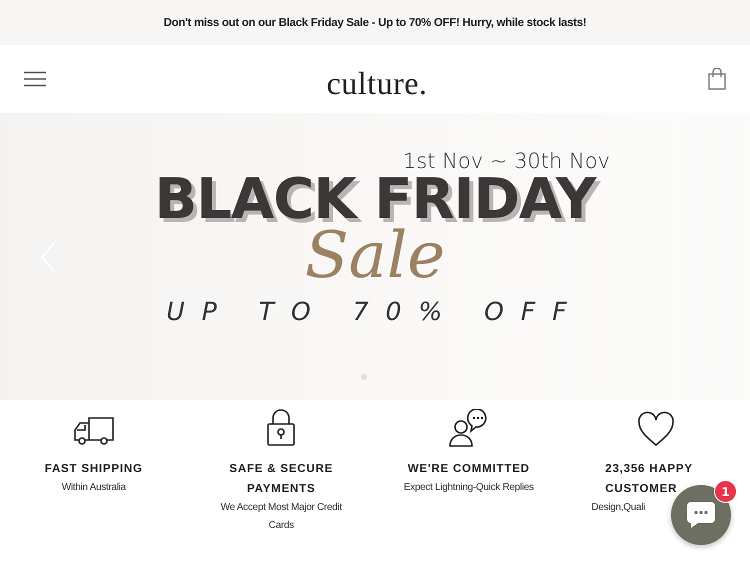 Image resolution: width=750 pixels, height=563 pixels. I want to click on heart-icon, so click(656, 429).